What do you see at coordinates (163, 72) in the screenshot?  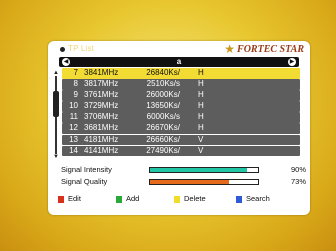 I see `row-symbol-rate: 26840Ks/` at bounding box center [163, 72].